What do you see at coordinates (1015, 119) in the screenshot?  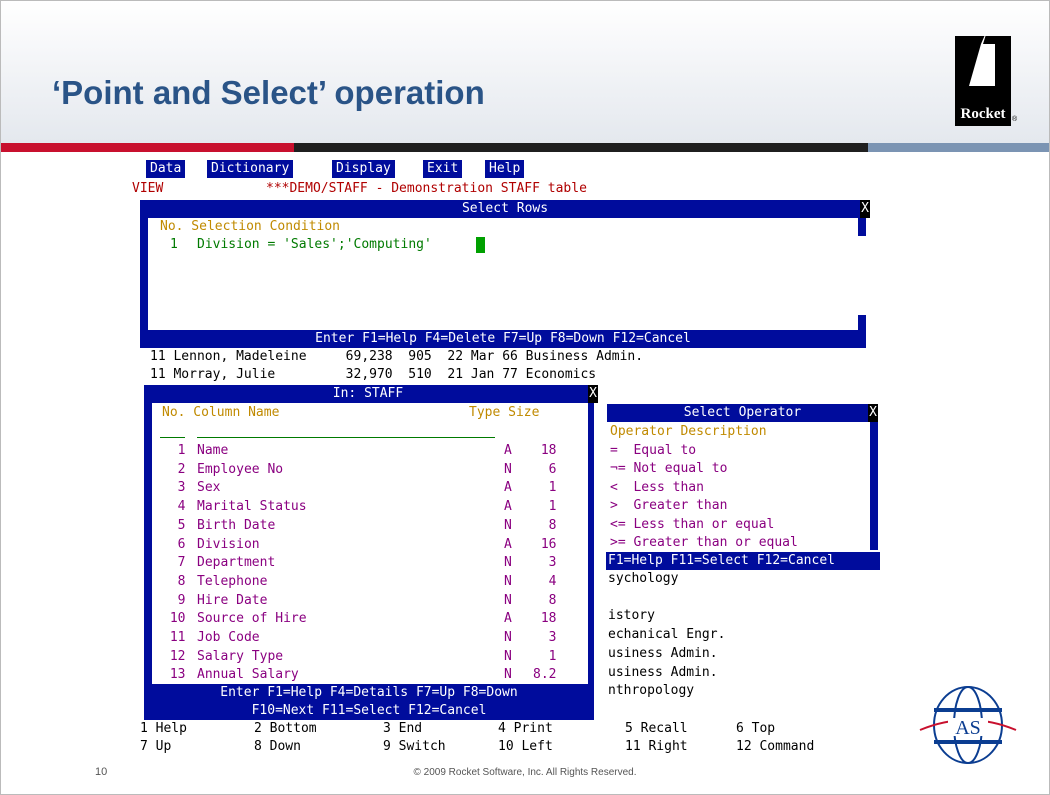 I see `logo-registered-mark: ®` at bounding box center [1015, 119].